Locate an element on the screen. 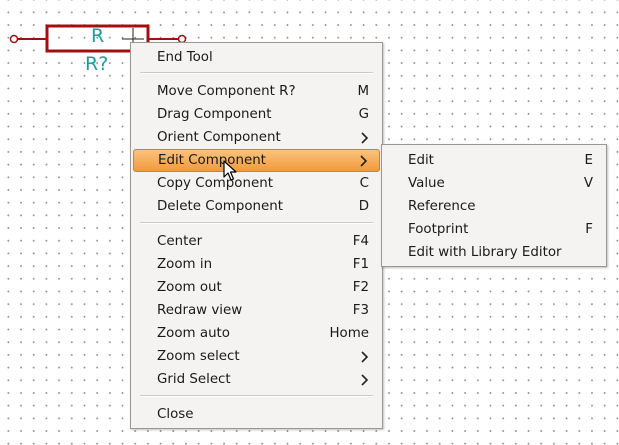 Image resolution: width=619 pixels, height=445 pixels. menu-item-label: Grid Select is located at coordinates (194, 379).